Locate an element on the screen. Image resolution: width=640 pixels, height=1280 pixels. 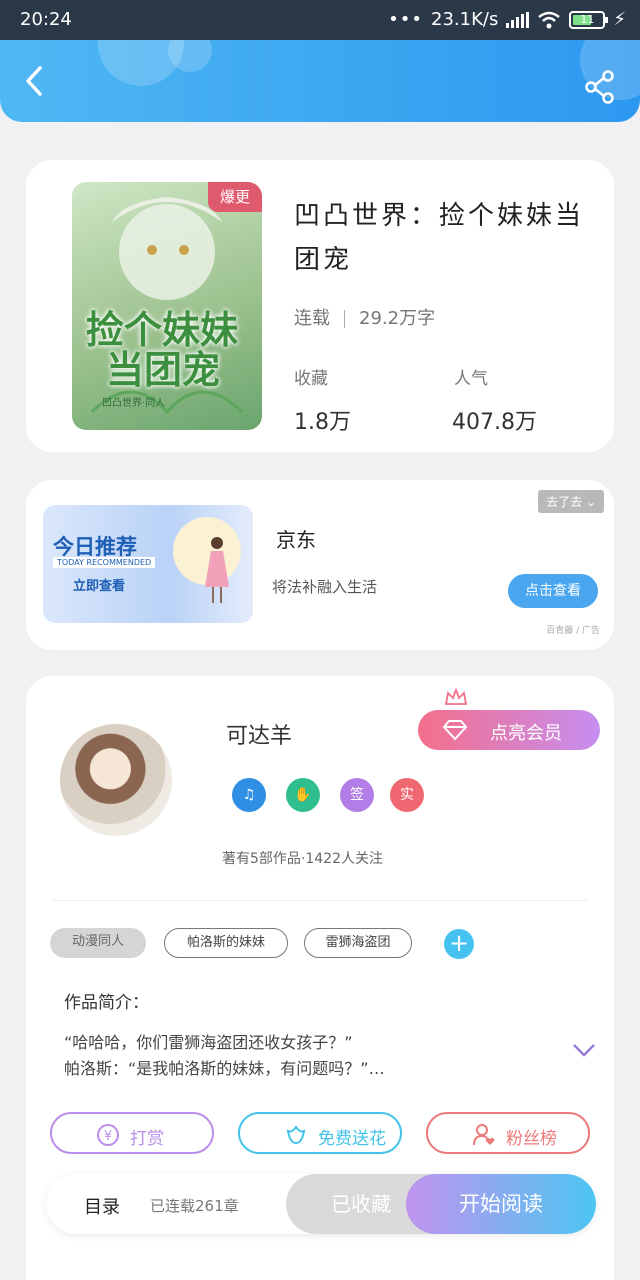
intro-line-1: “哈哈哈，你们雷狮海盗团还收女孩子？” is located at coordinates (208, 1042).